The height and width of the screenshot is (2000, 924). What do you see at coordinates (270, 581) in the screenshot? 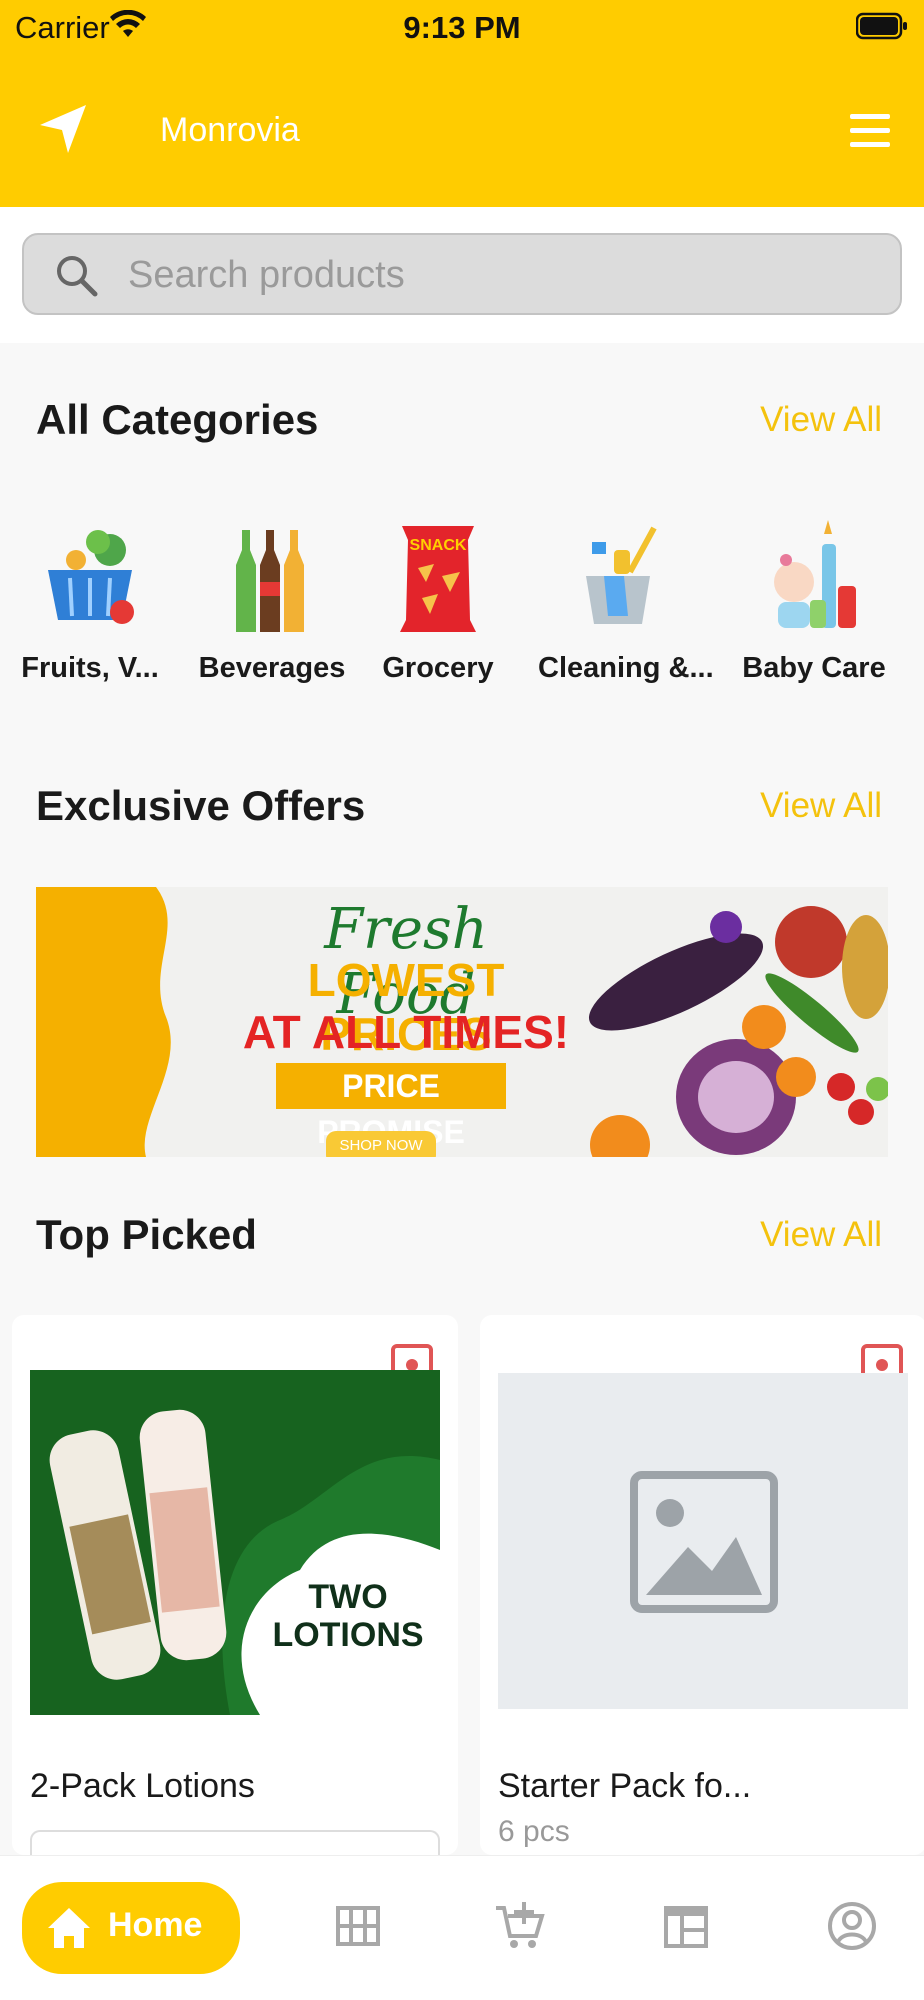
I see `bottles-icon` at bounding box center [270, 581].